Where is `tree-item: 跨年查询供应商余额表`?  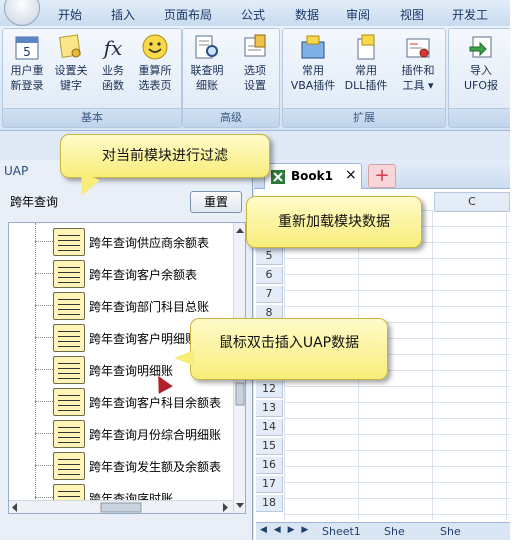
tree-item: 跨年查询供应商余额表 is located at coordinates (120, 241).